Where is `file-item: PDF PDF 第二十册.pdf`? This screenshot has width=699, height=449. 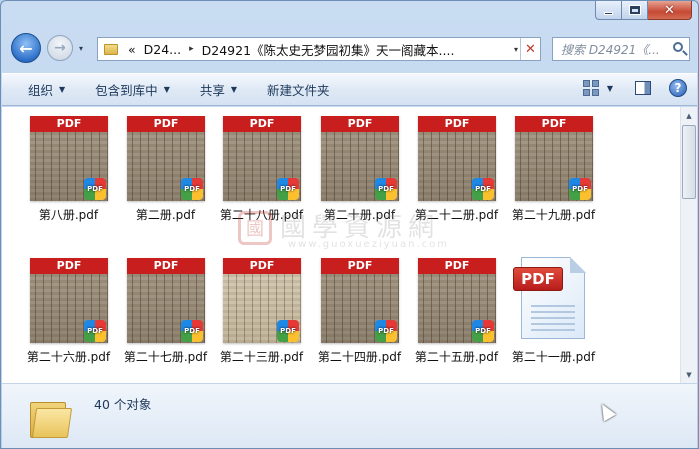
file-item: PDF PDF 第二十册.pdf is located at coordinates (359, 176).